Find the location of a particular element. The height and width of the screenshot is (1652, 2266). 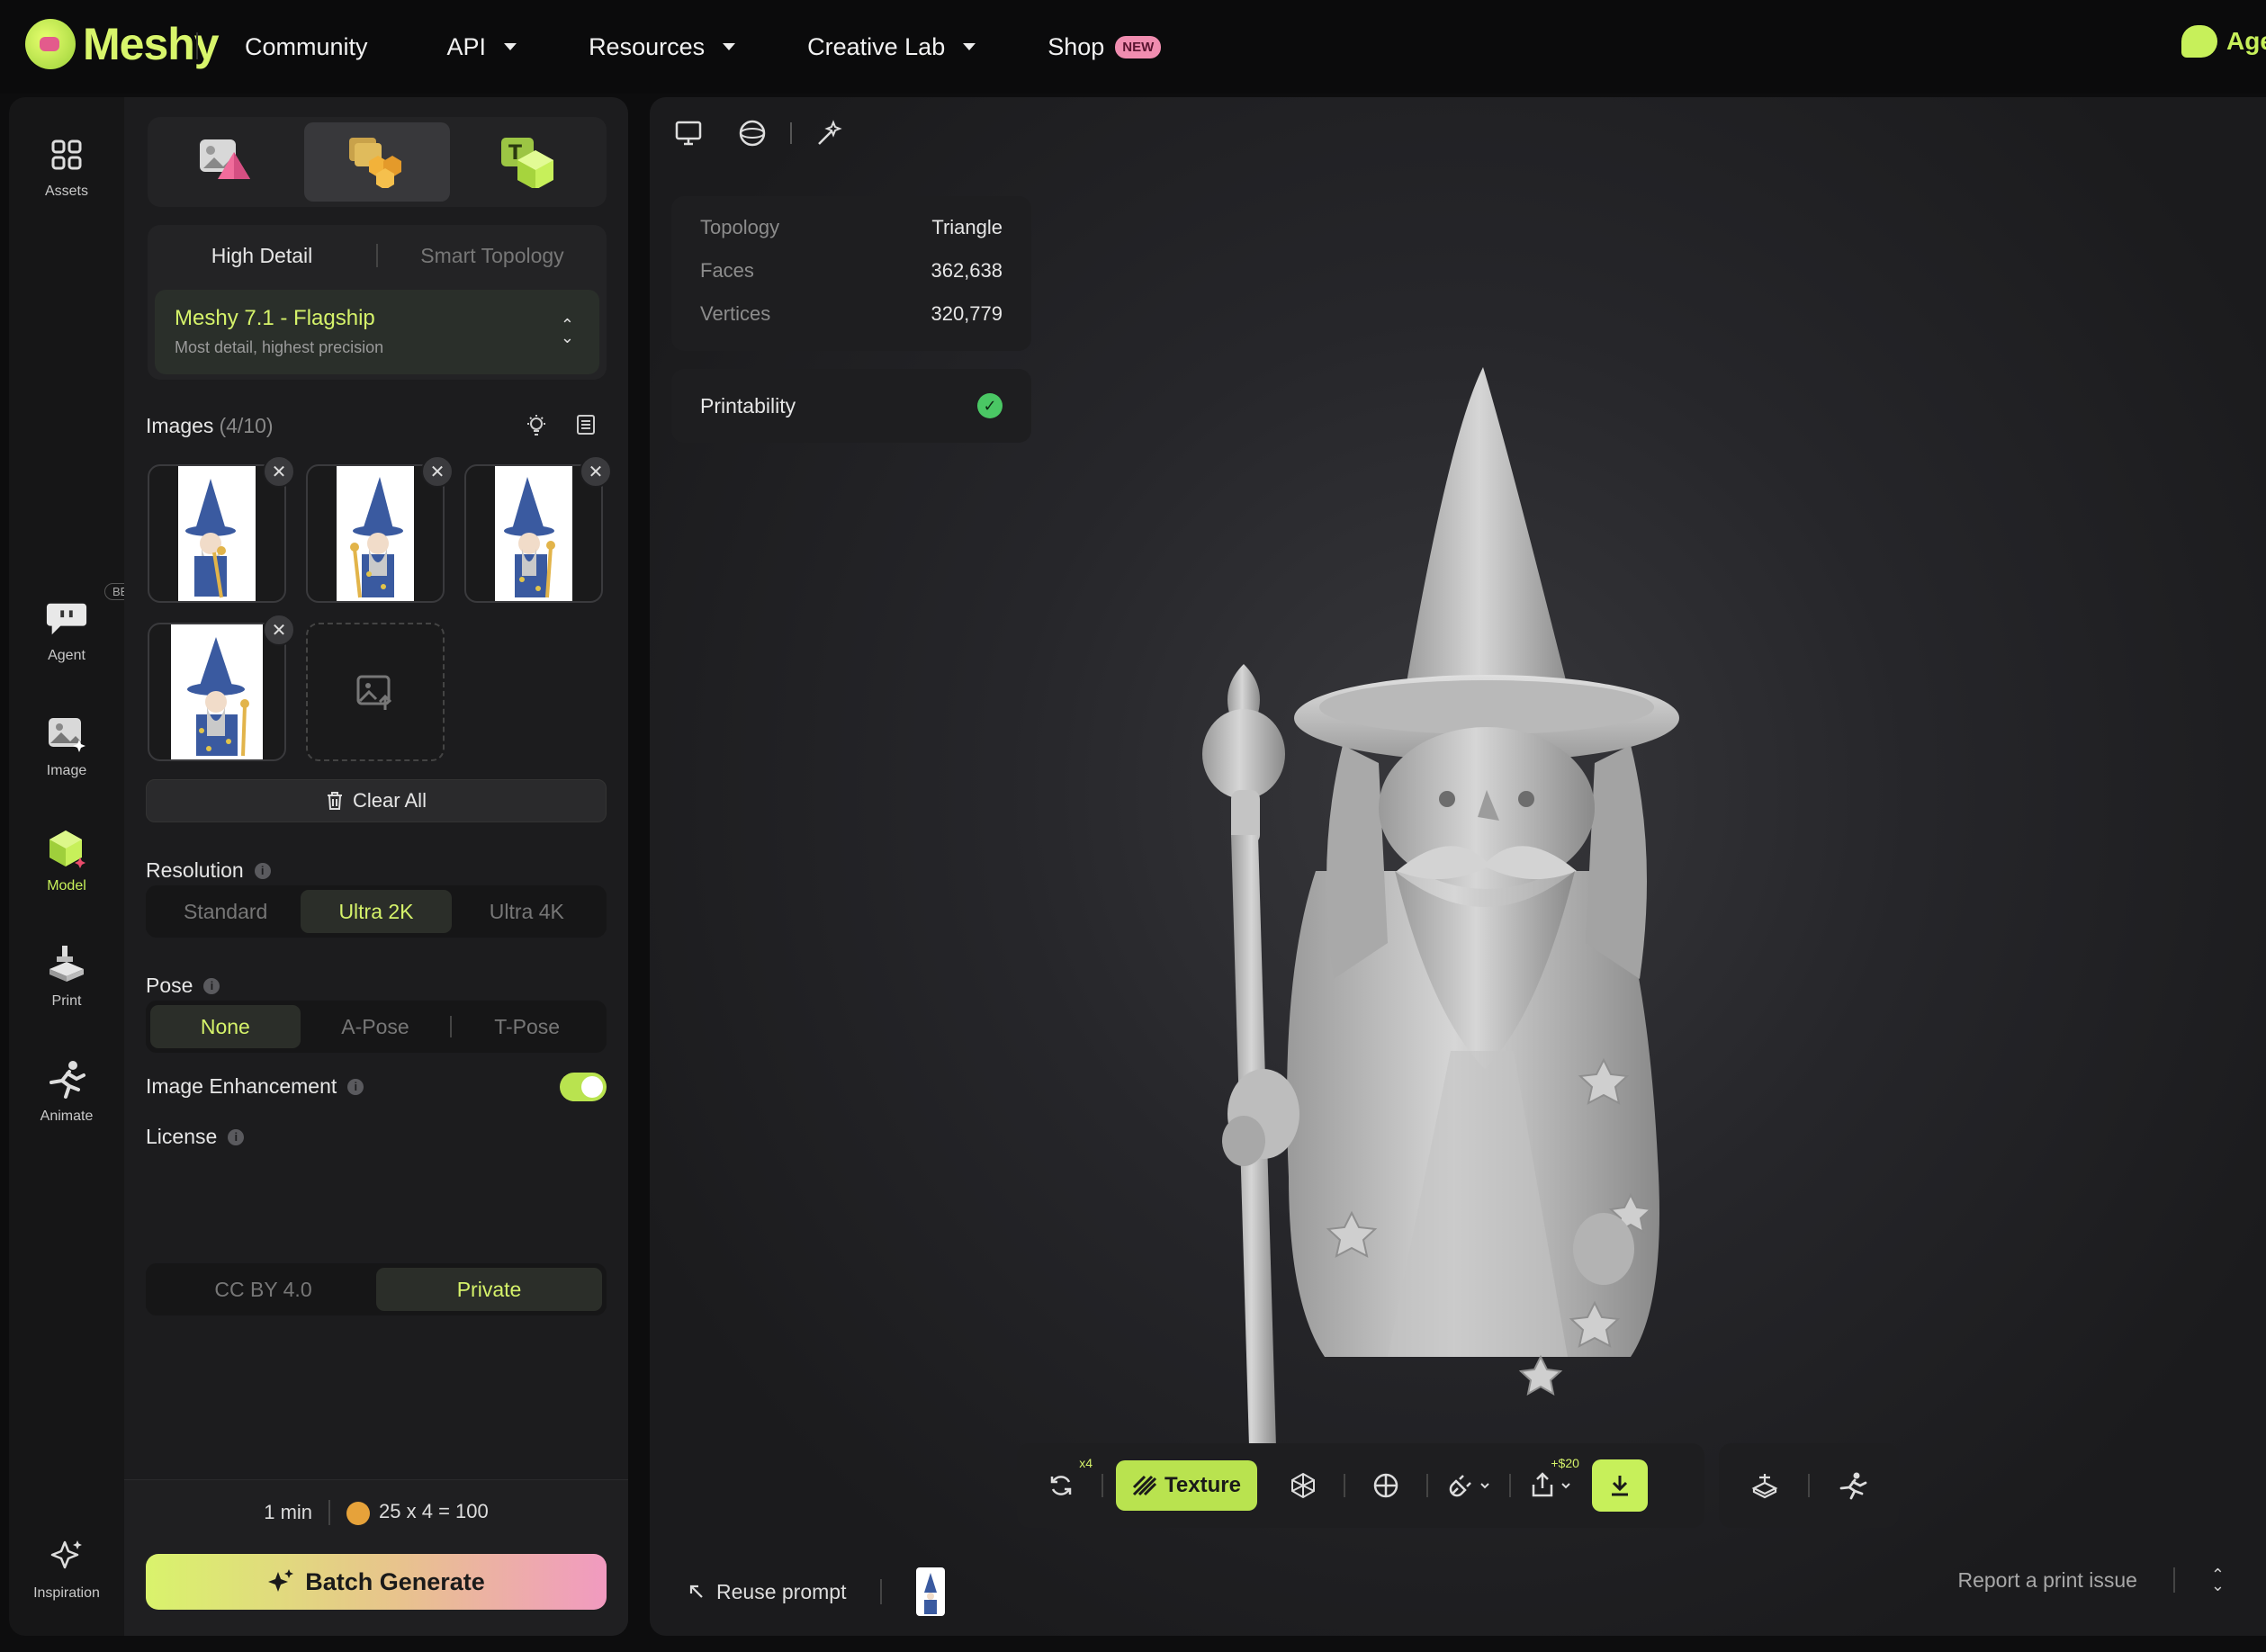

nav-label: Community is located at coordinates (306, 46).